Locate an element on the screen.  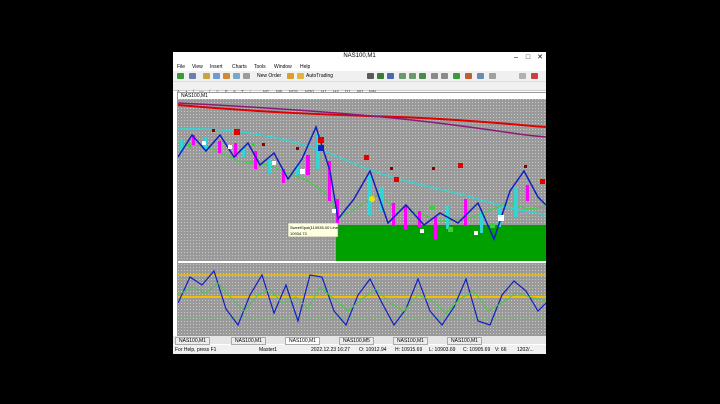
minimize-icon: – is located at coordinates (516, 57).